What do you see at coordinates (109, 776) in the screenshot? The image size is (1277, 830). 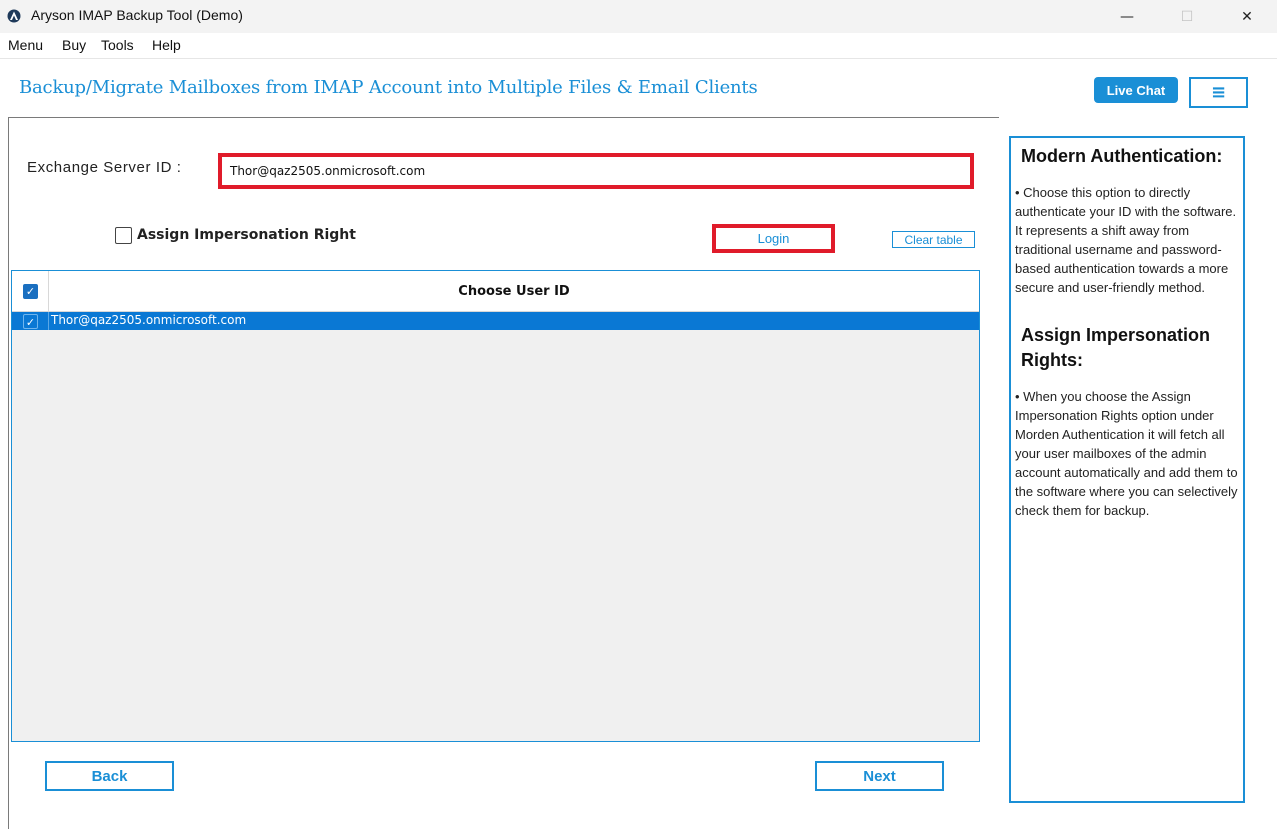 I see `back-button: Back` at bounding box center [109, 776].